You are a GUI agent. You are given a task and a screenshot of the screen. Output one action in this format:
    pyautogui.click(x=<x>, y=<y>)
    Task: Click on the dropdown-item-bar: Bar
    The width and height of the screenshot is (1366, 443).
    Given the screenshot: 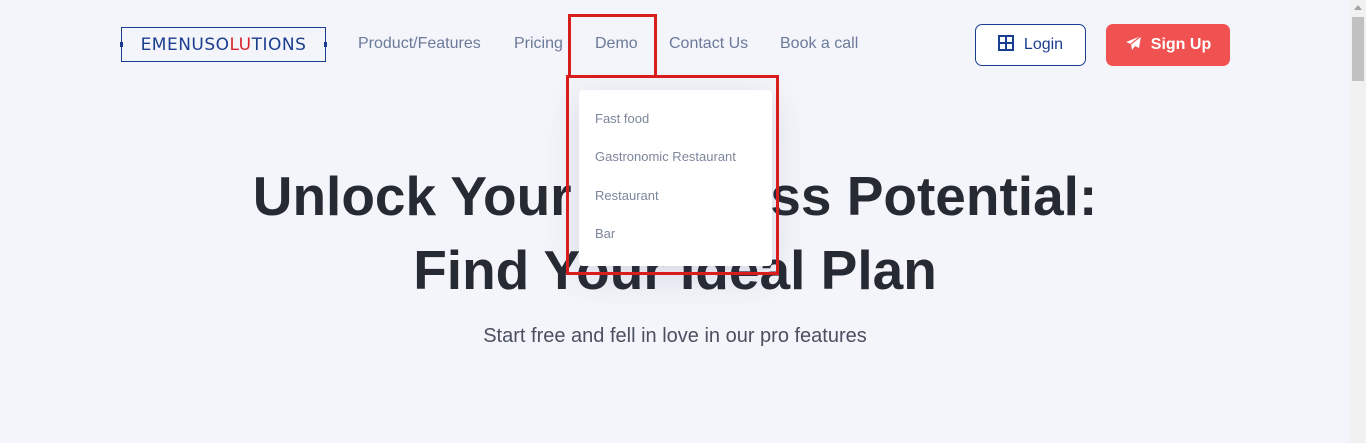 What is the action you would take?
    pyautogui.click(x=605, y=233)
    